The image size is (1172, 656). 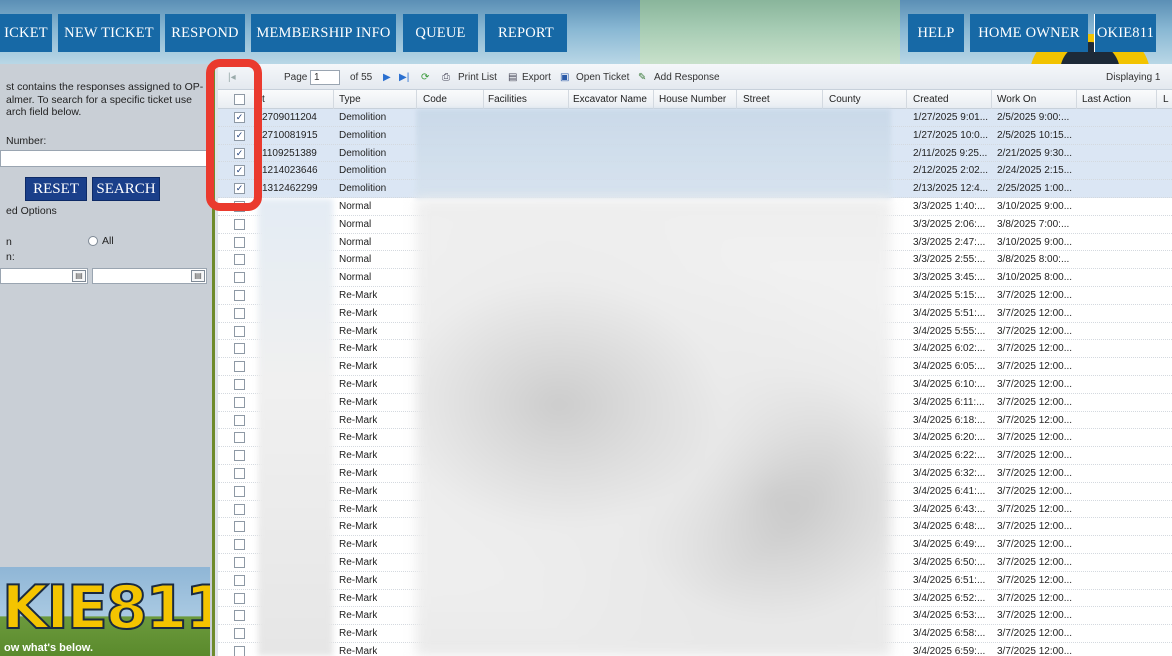 What do you see at coordinates (106, 158) in the screenshot?
I see `ticket-number-input` at bounding box center [106, 158].